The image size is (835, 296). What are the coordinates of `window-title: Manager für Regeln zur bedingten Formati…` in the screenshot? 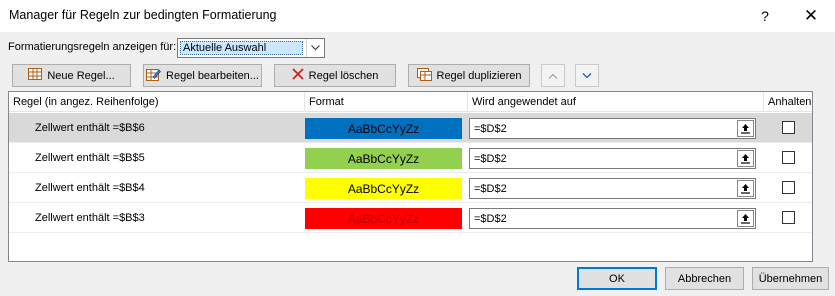 It's located at (143, 15).